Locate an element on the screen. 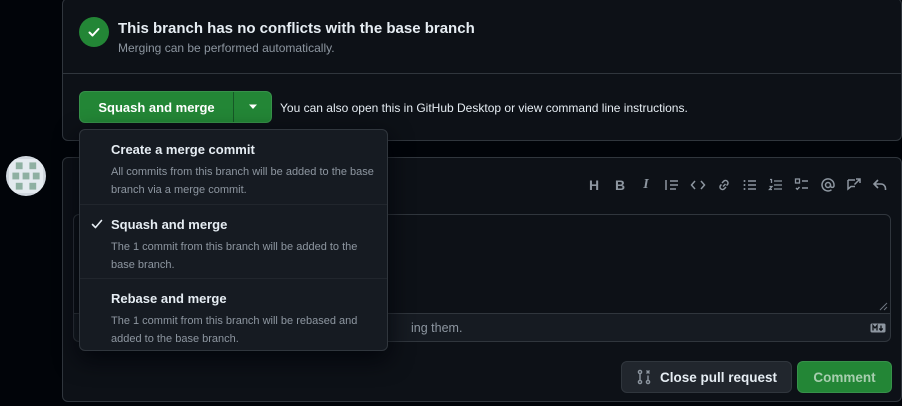 The height and width of the screenshot is (406, 902). italic-label: I is located at coordinates (646, 184).